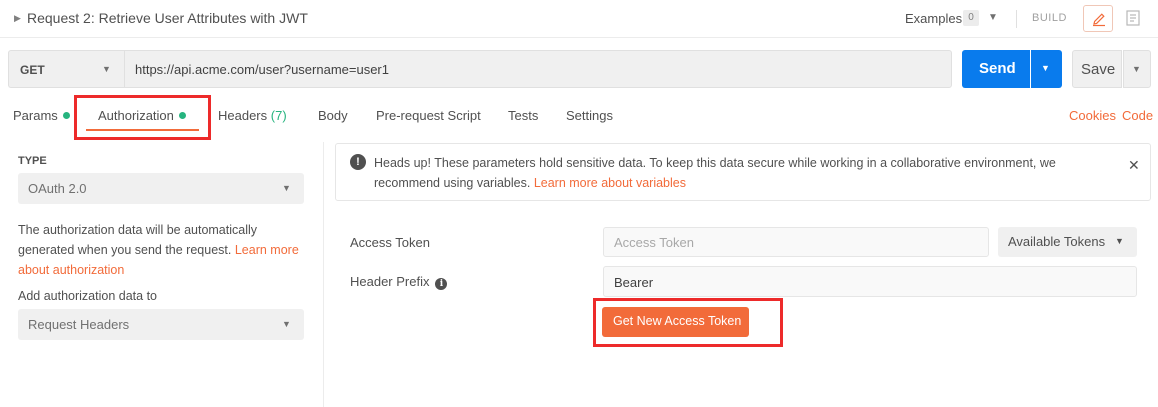 Image resolution: width=1158 pixels, height=407 pixels. I want to click on url-input: https://api.acme.com/user?username=user1, so click(538, 69).